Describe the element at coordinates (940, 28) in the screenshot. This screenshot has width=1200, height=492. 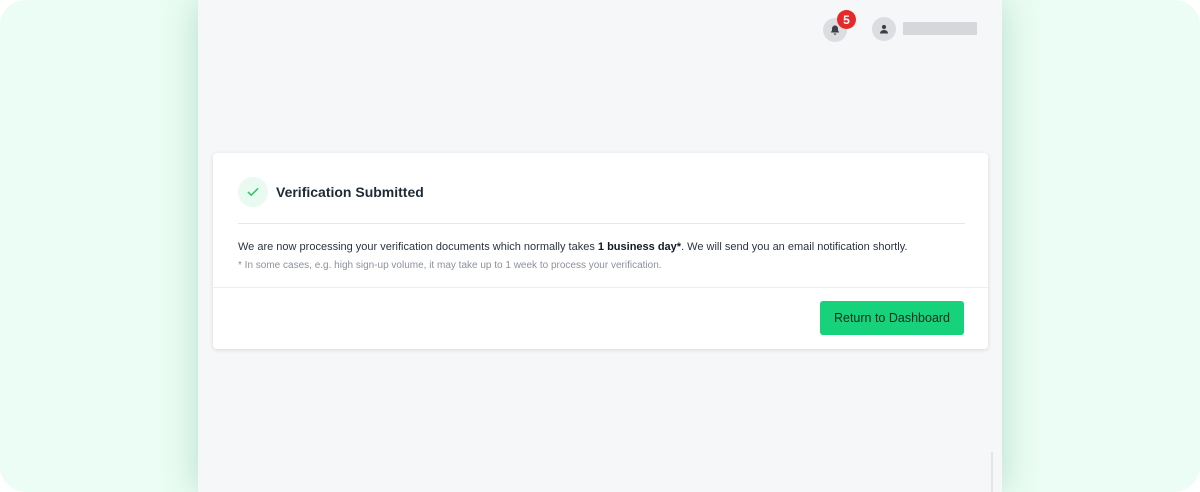
I see `username-placeholder` at that location.